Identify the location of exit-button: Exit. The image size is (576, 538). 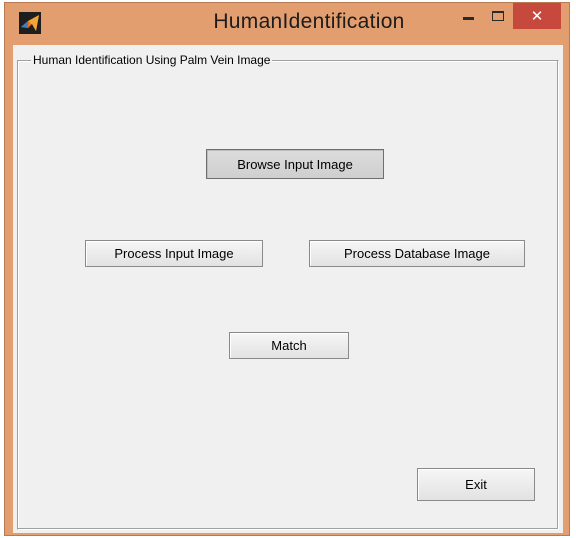
(476, 484).